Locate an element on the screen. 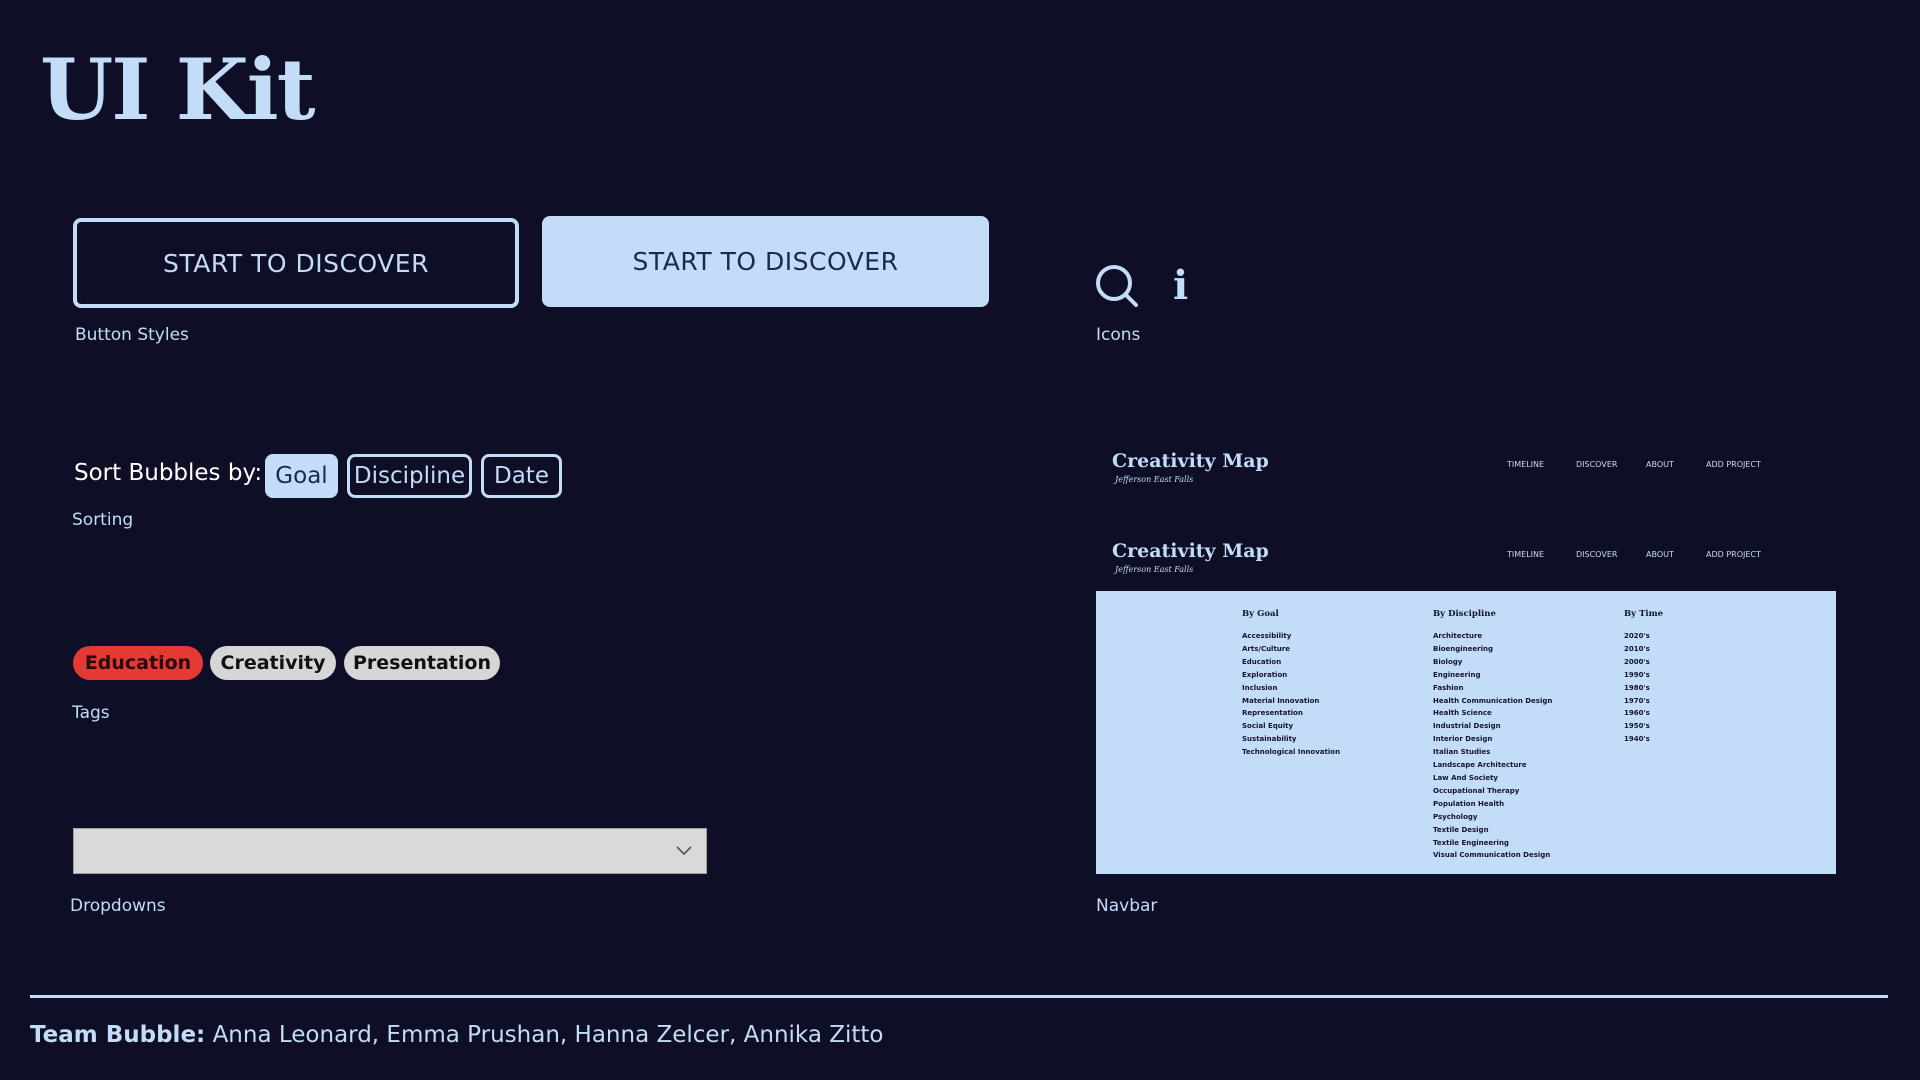 This screenshot has width=1920, height=1080. info-icon: i is located at coordinates (1180, 286).